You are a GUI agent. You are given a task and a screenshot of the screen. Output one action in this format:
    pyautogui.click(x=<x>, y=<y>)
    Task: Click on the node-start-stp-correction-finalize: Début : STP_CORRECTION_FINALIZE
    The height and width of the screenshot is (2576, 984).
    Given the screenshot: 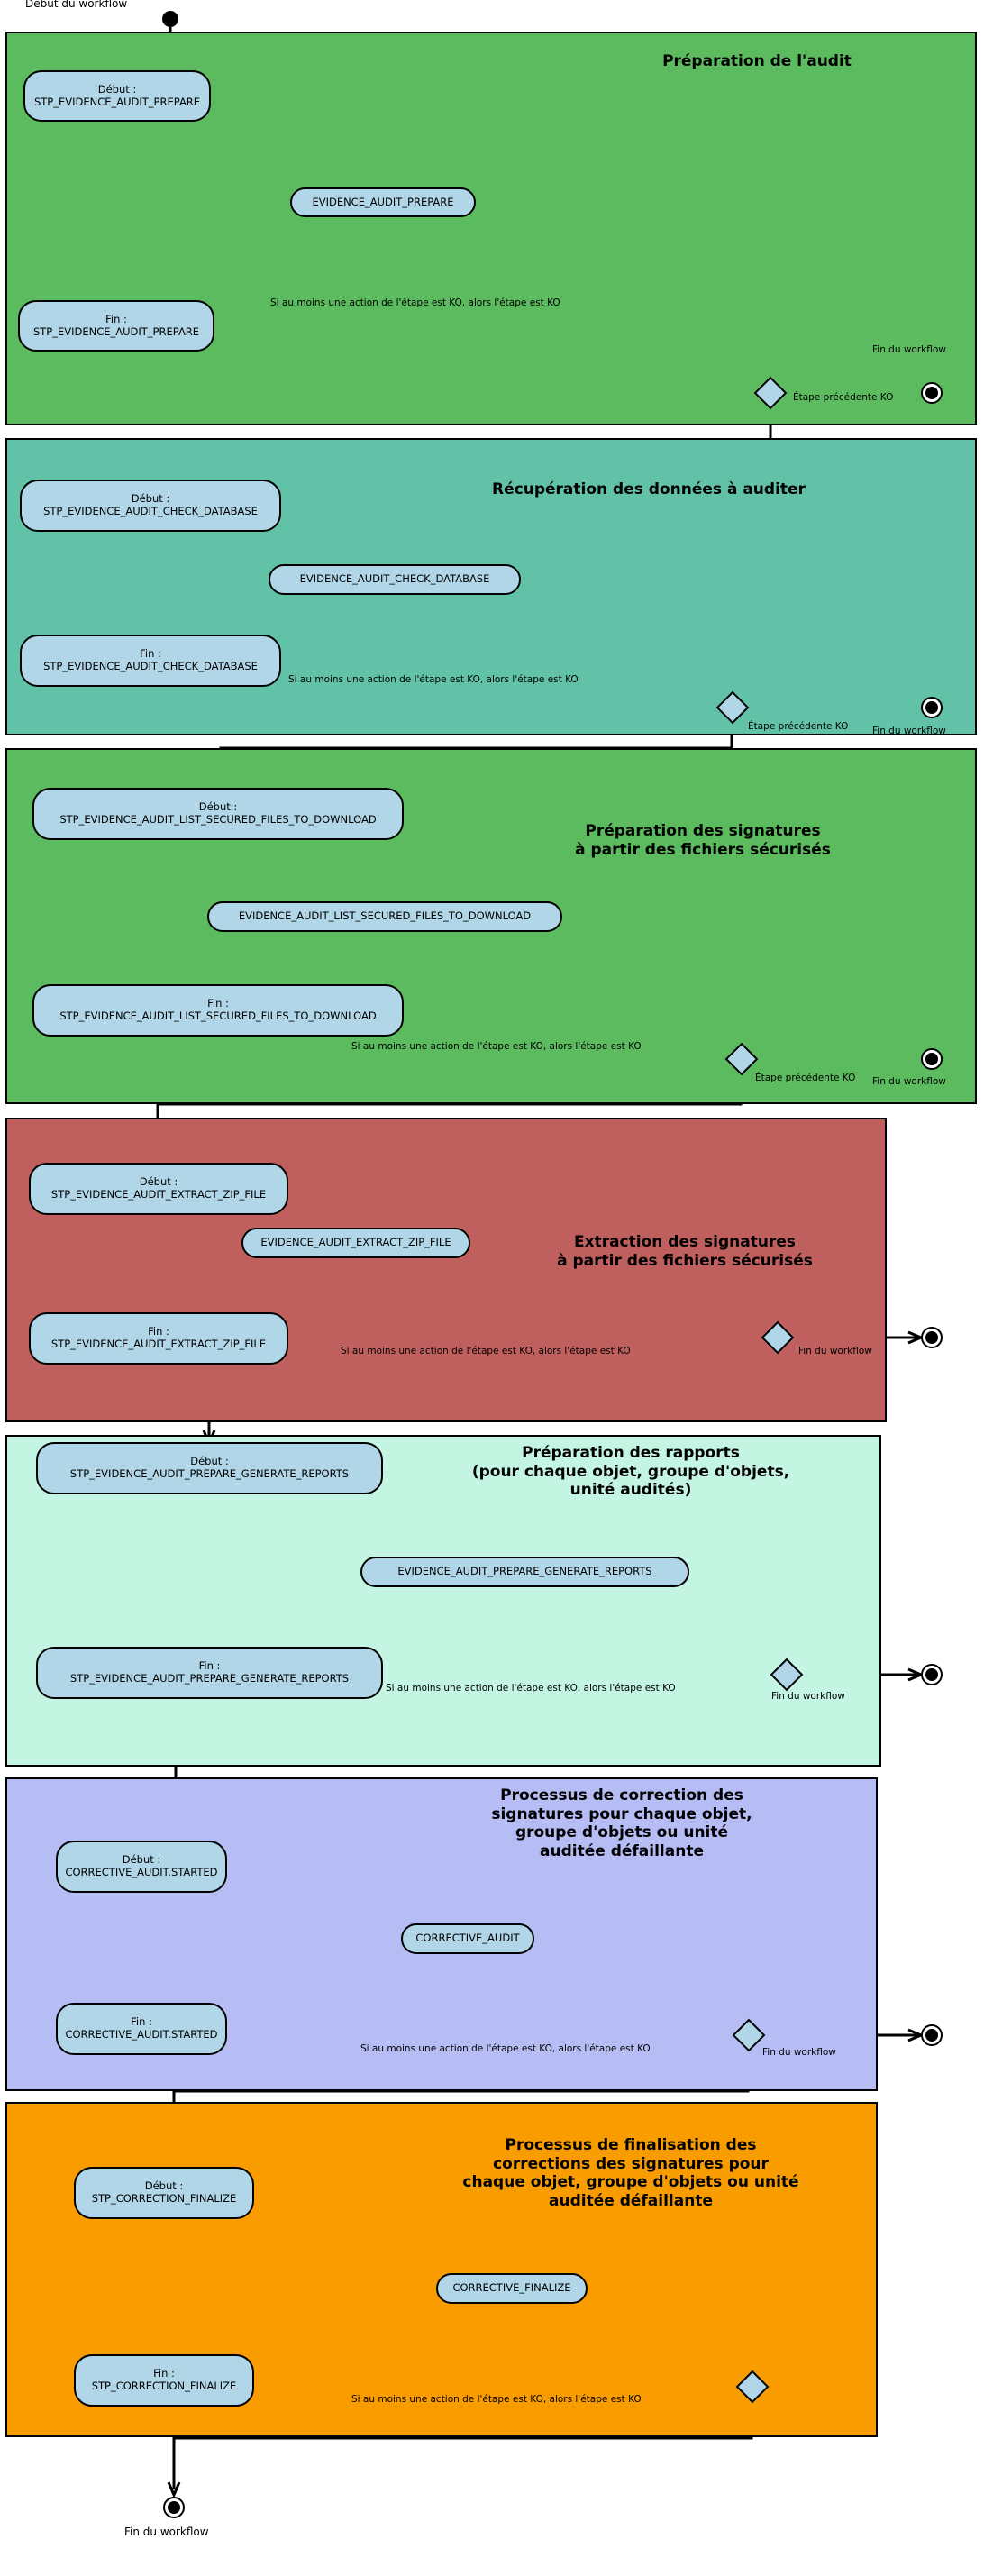 What is the action you would take?
    pyautogui.click(x=164, y=2193)
    